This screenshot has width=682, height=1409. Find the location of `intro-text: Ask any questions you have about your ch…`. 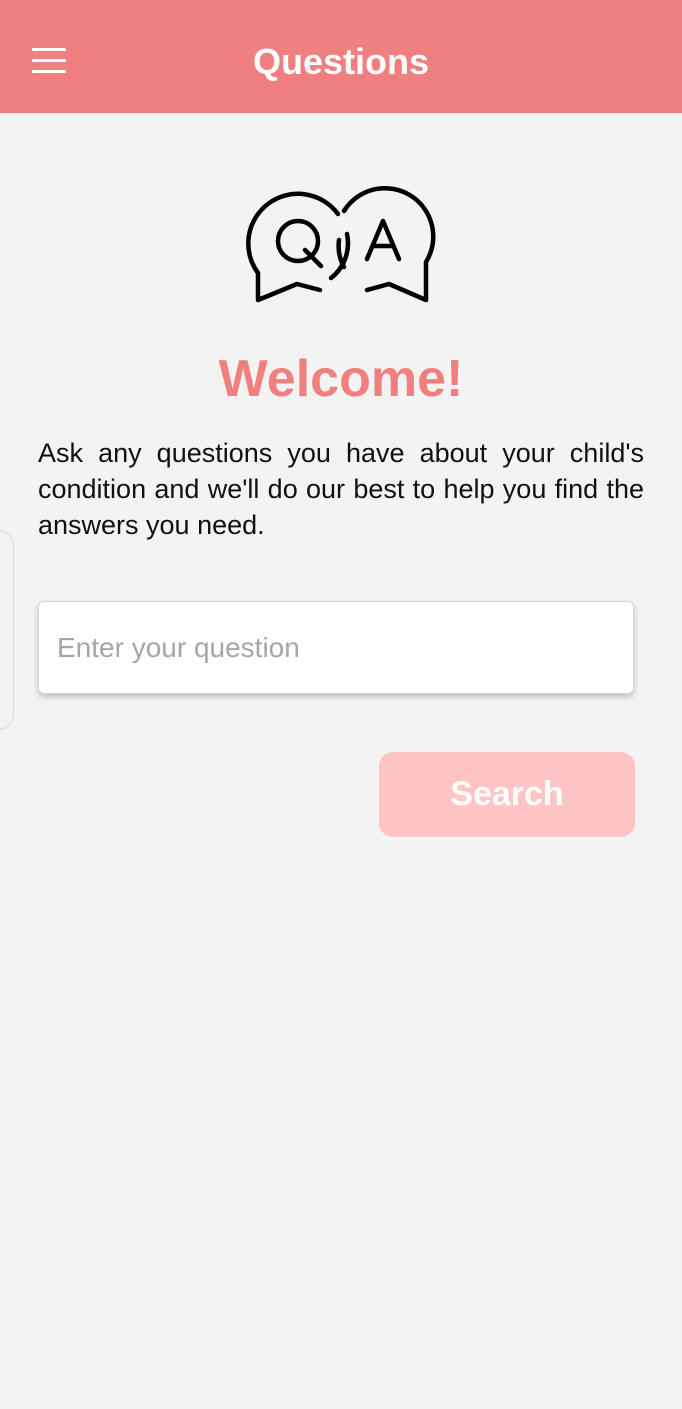

intro-text: Ask any questions you have about your ch… is located at coordinates (341, 489).